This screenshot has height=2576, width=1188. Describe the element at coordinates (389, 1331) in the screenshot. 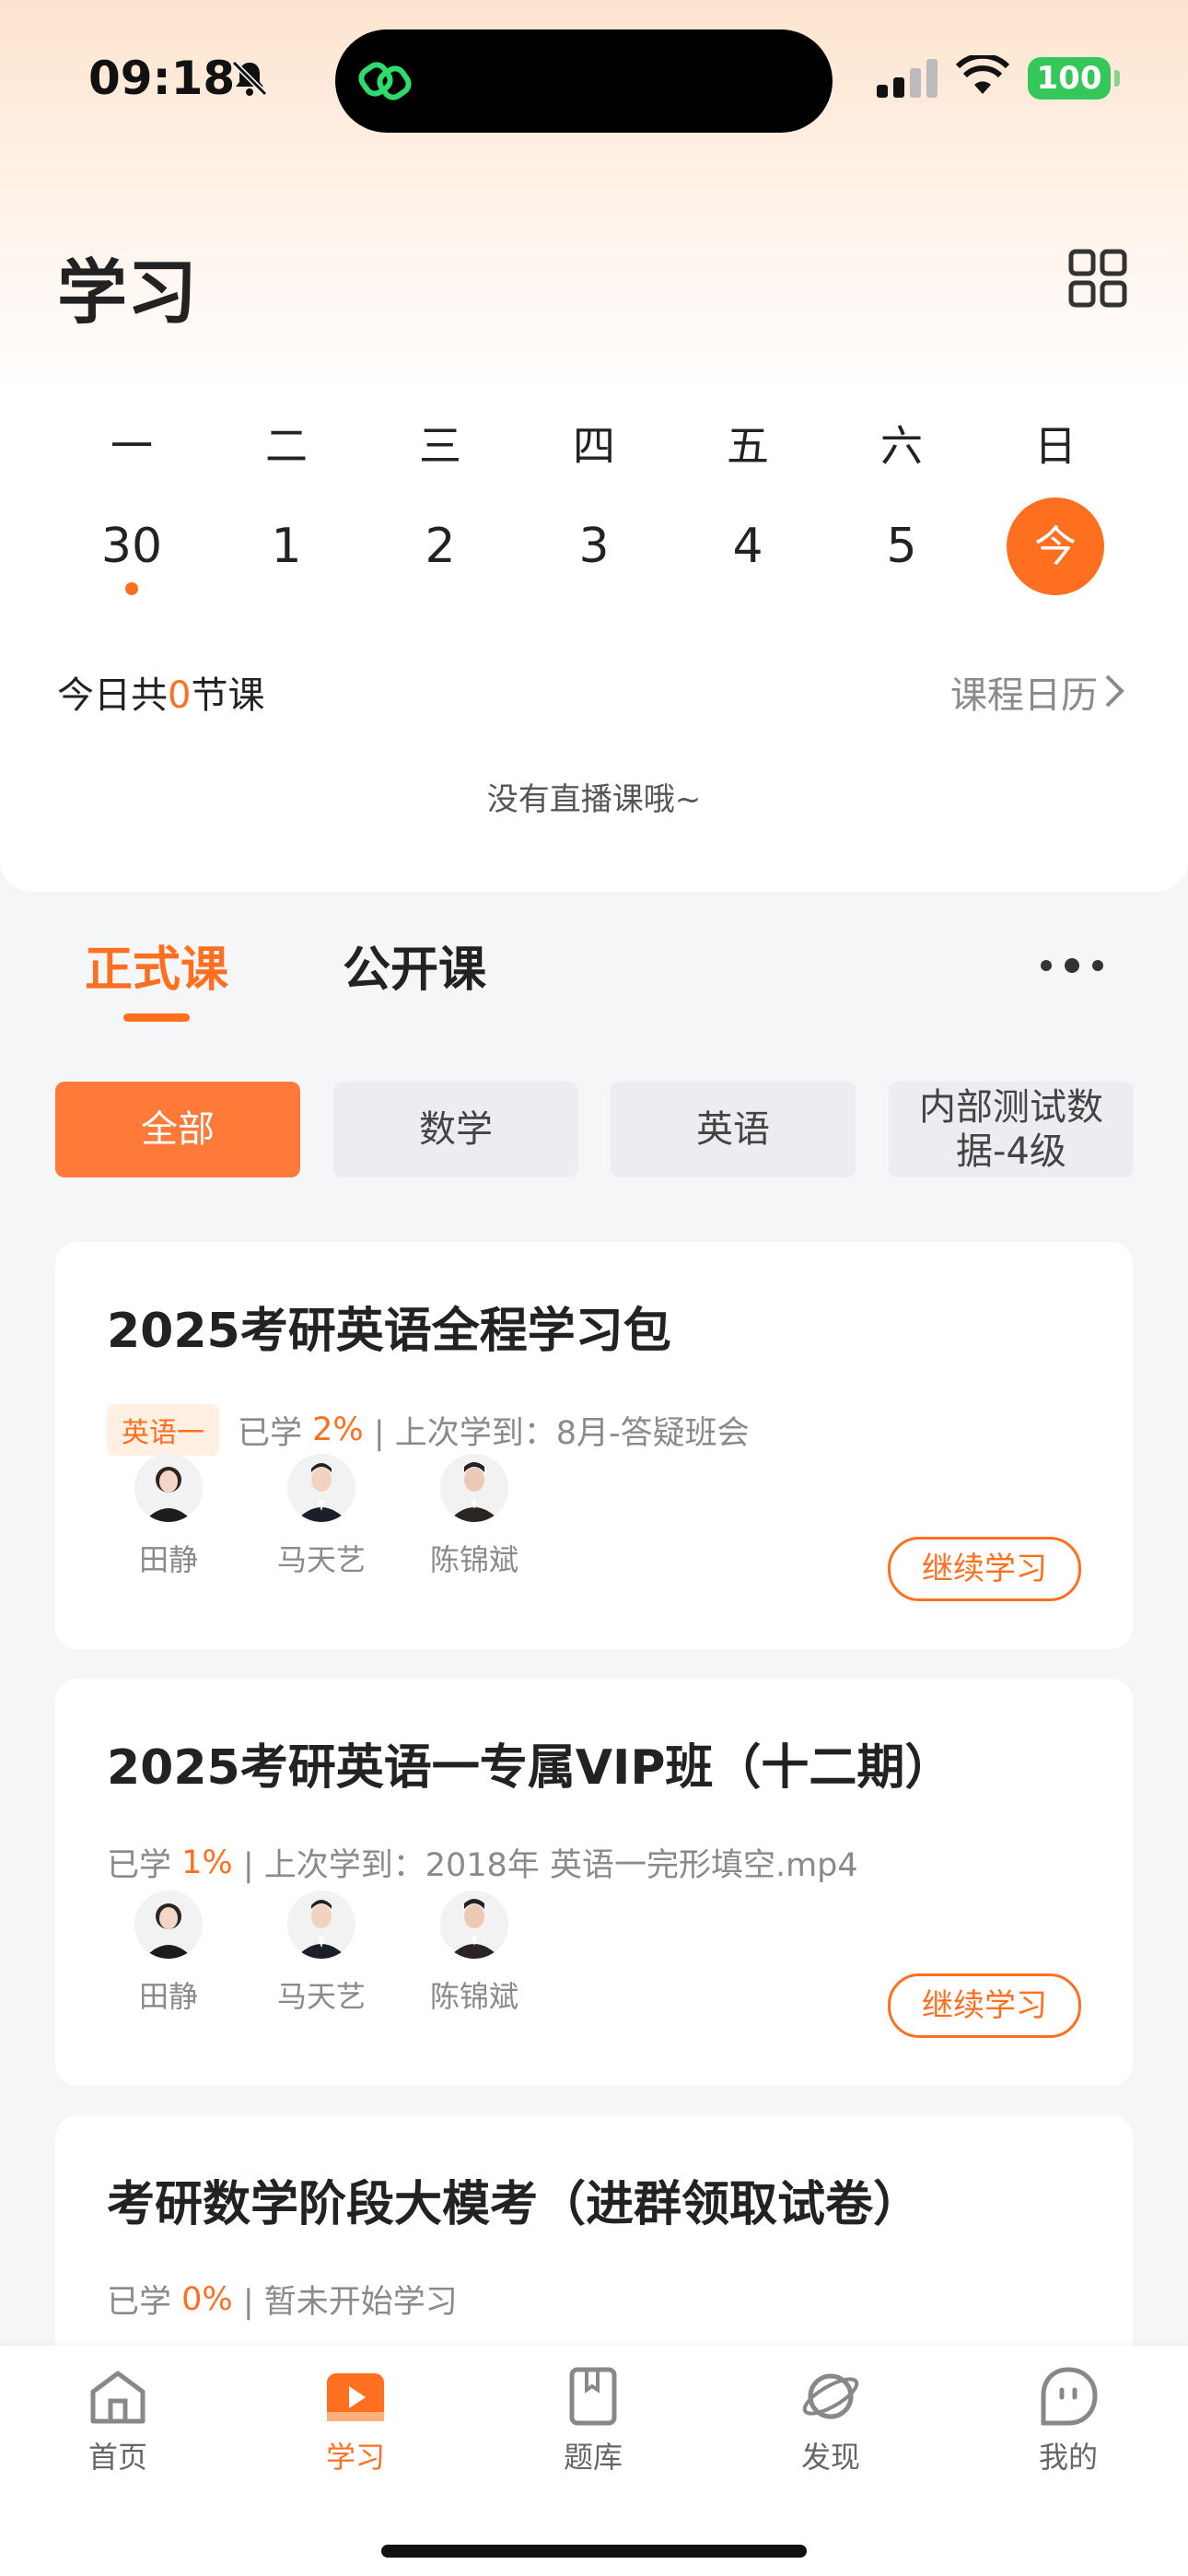

I see `course-title: 2025考研英语全程学习包` at that location.